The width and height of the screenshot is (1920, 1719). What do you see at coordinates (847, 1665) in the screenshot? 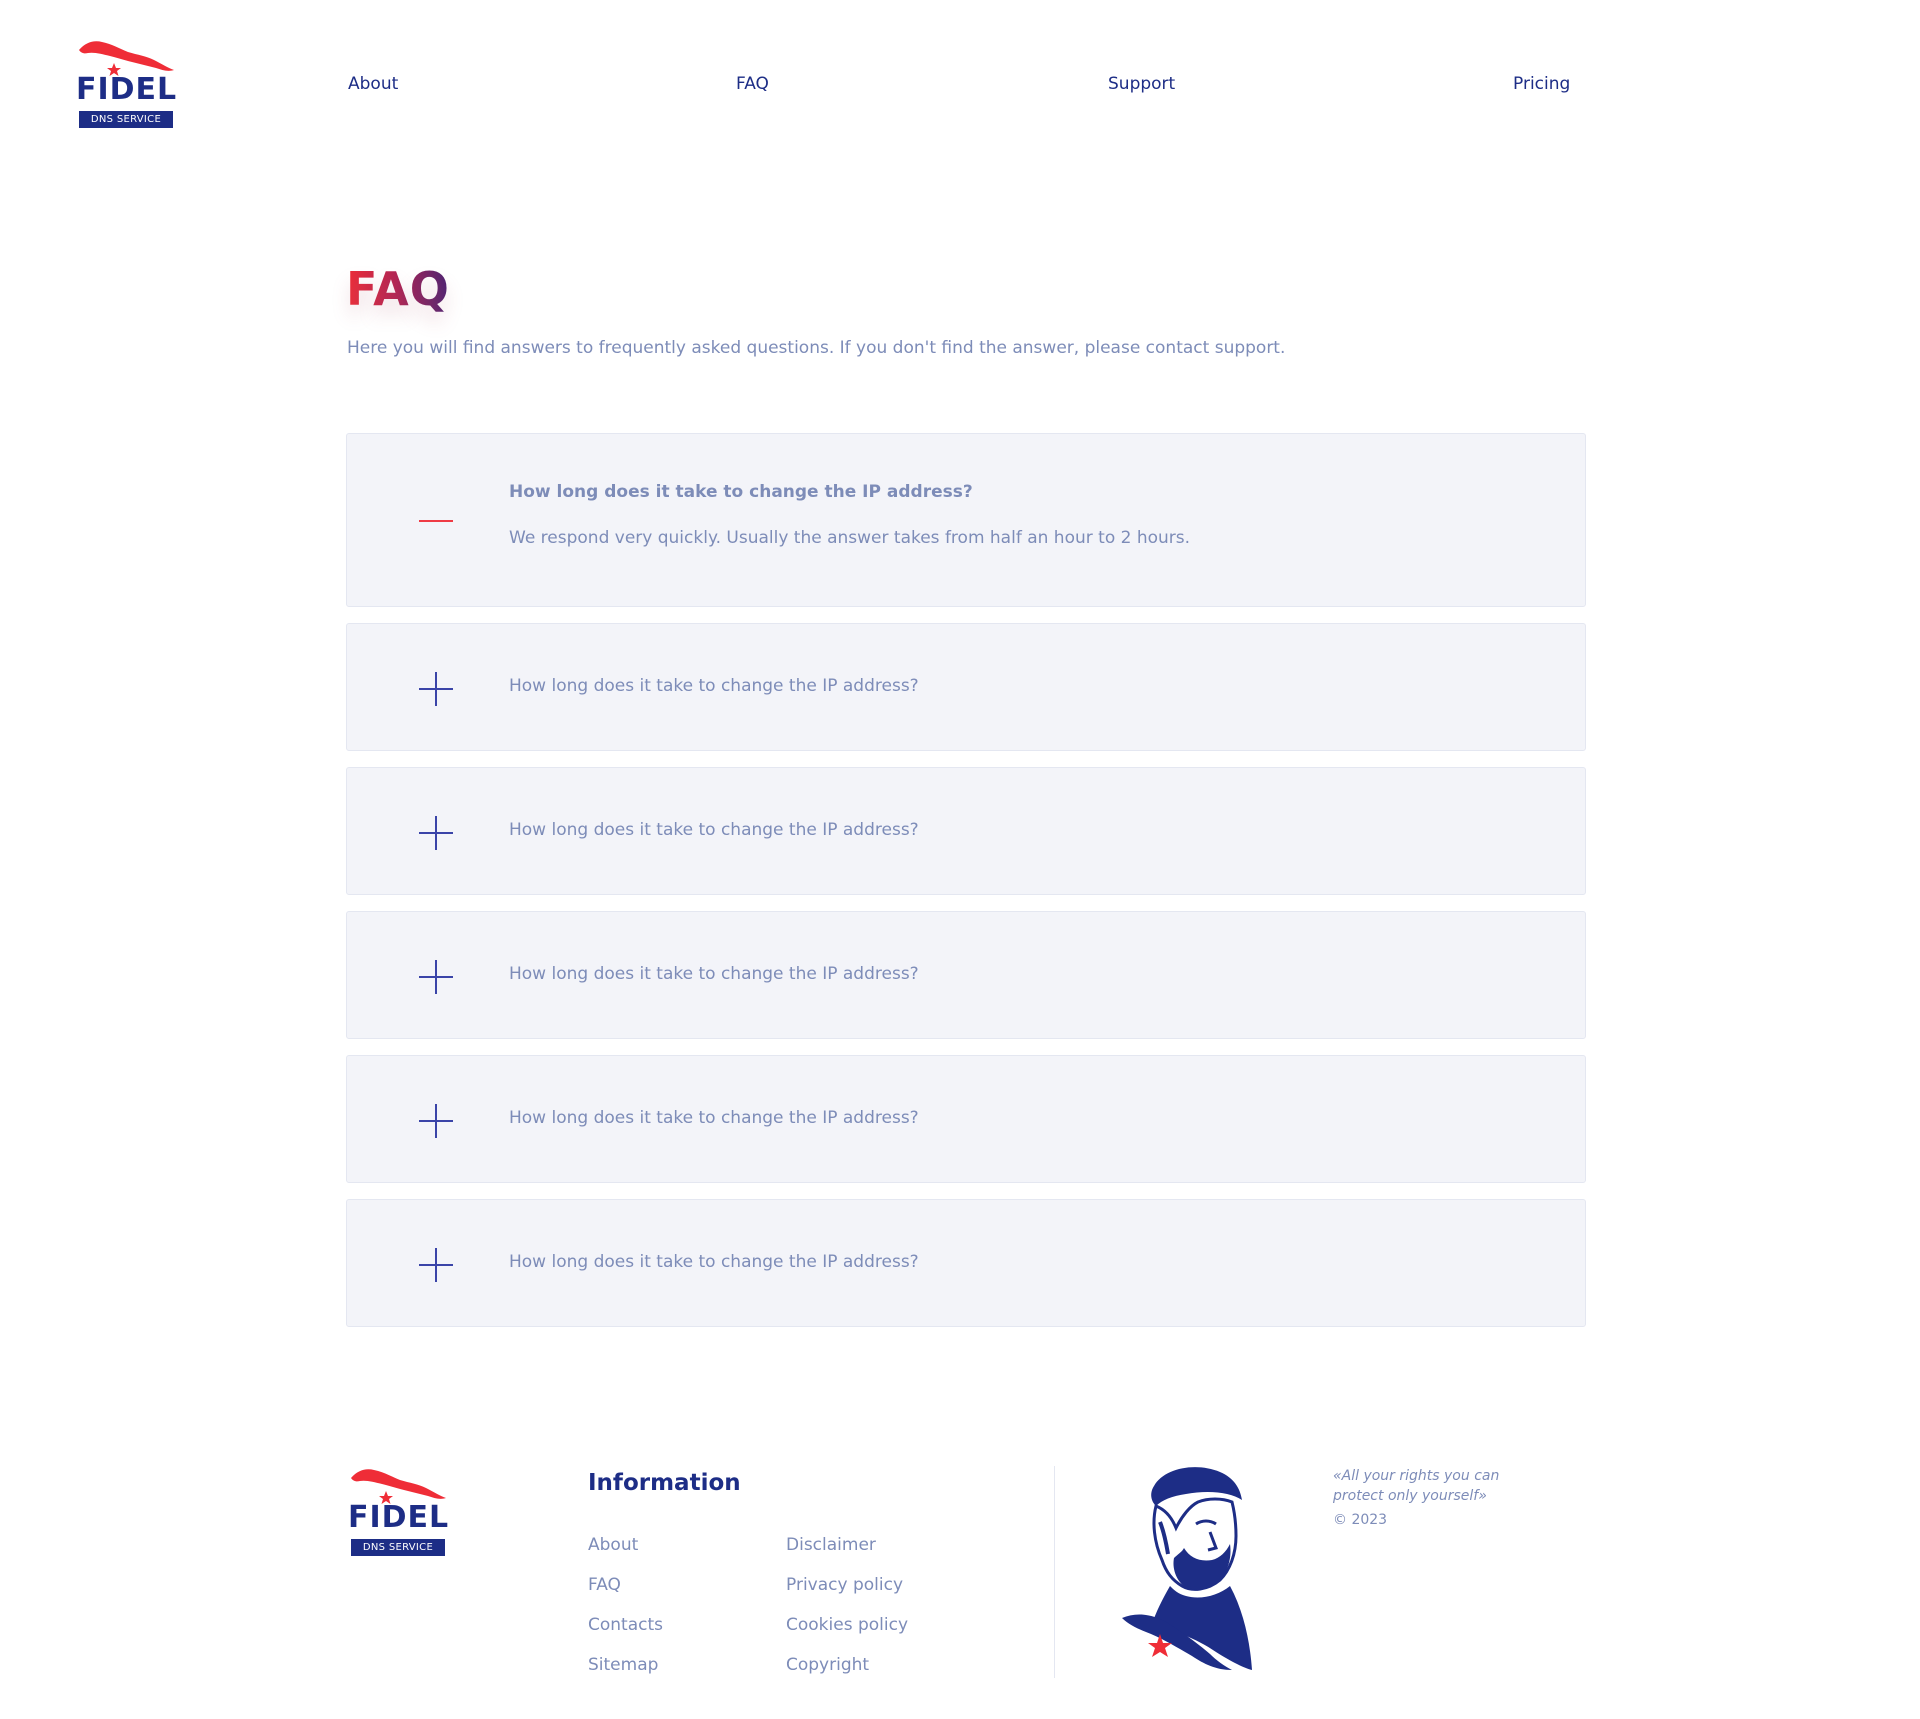
I see `footer-link-copyright: Copyright` at bounding box center [847, 1665].